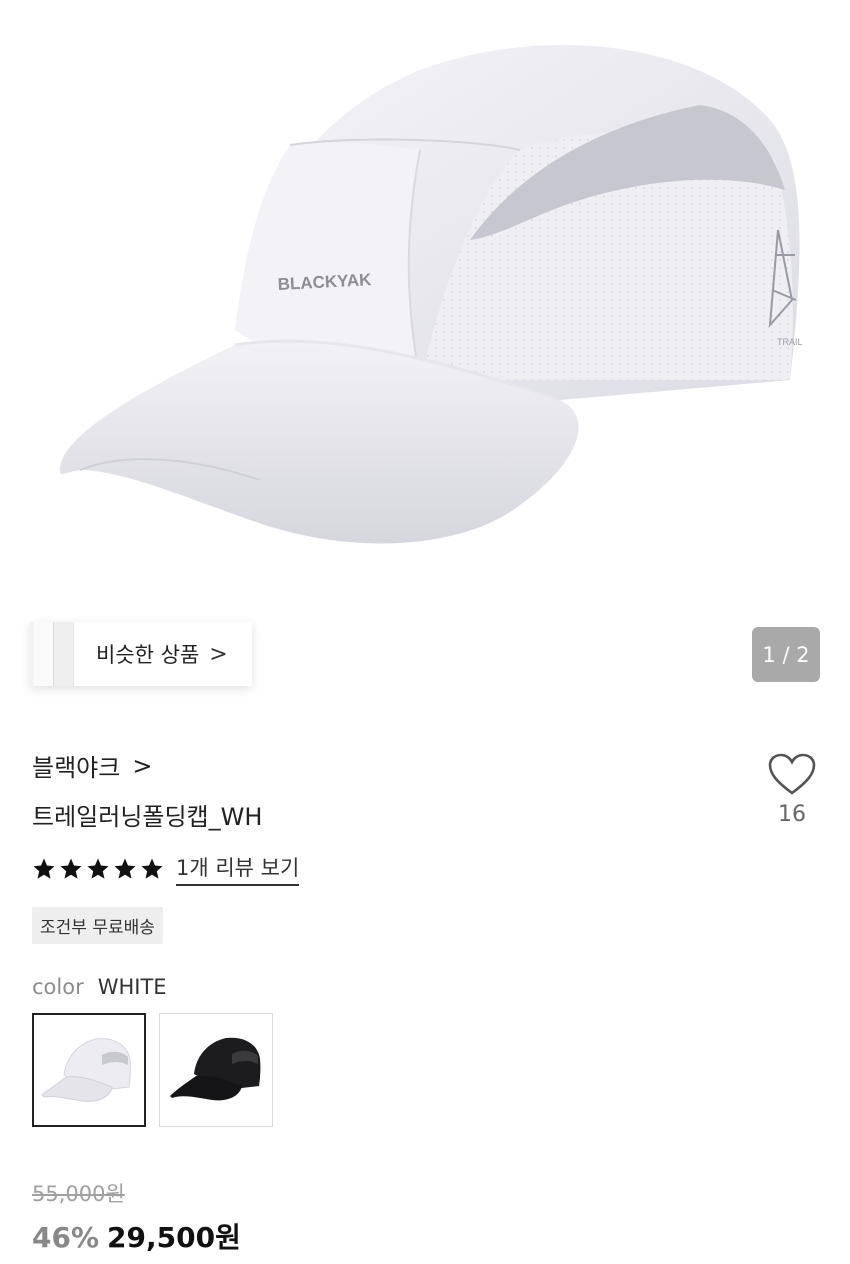 Image resolution: width=850 pixels, height=1264 pixels. I want to click on heart-icon, so click(792, 774).